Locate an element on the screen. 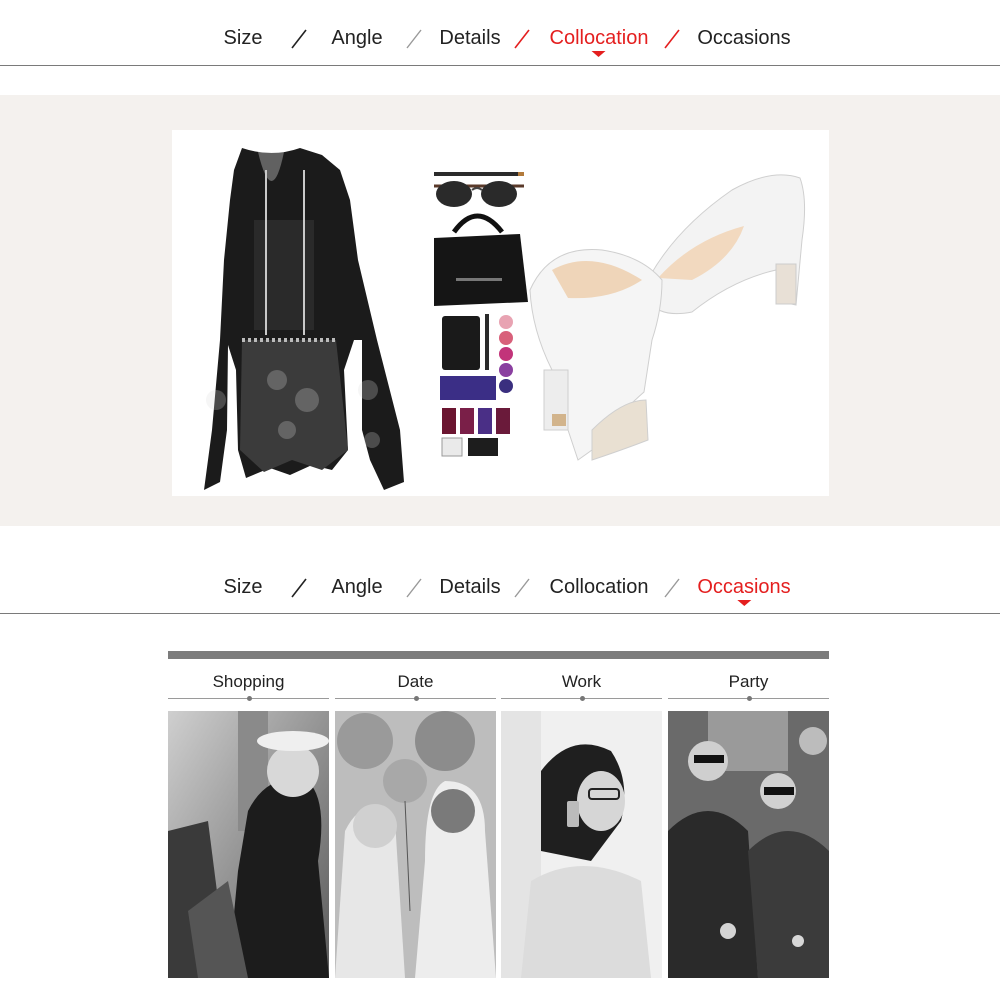 Image resolution: width=1000 pixels, height=1001 pixels. occasion-label: Party is located at coordinates (748, 681).